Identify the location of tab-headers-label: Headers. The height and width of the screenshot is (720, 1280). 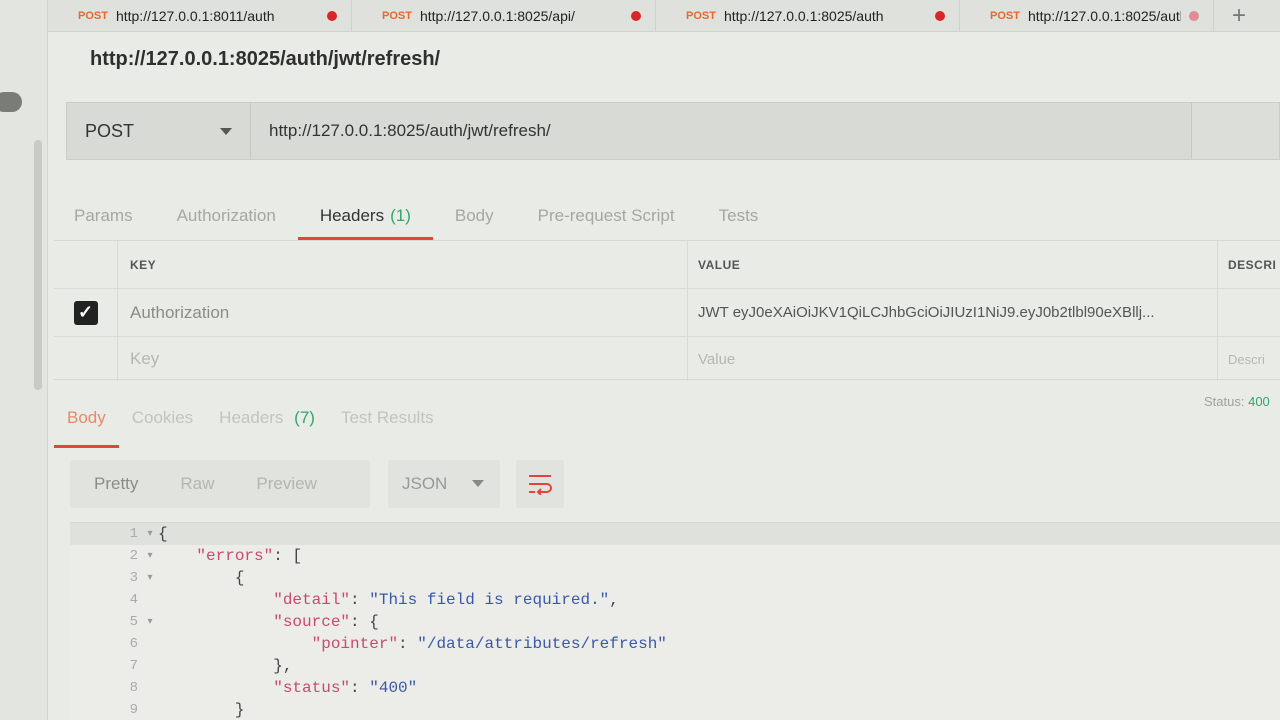
(352, 215).